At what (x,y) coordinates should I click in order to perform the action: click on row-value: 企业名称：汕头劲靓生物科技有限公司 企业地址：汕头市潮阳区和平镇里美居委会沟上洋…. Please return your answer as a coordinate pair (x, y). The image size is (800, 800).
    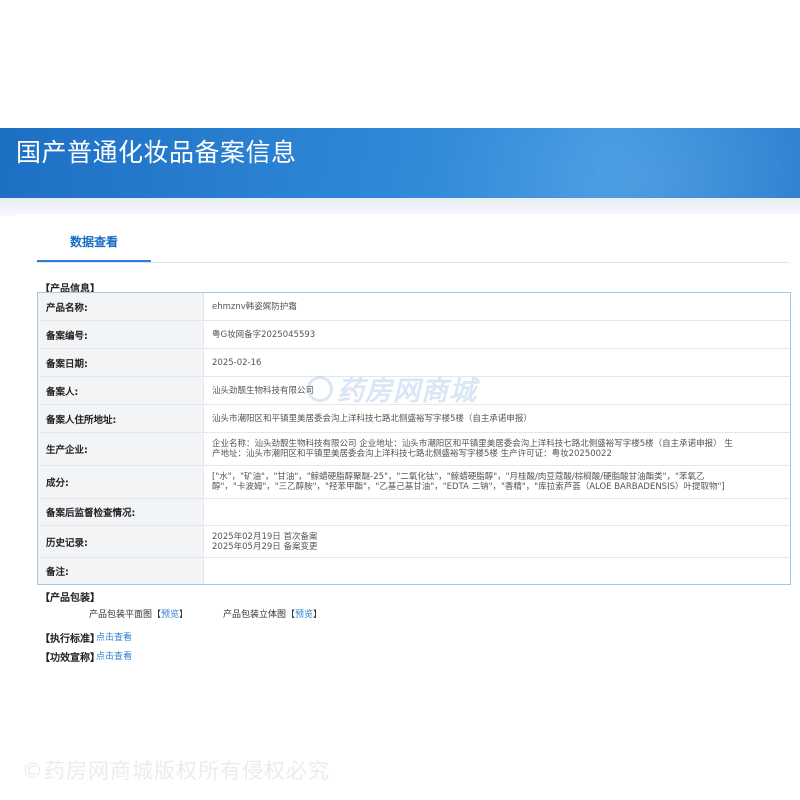
    Looking at the image, I should click on (472, 449).